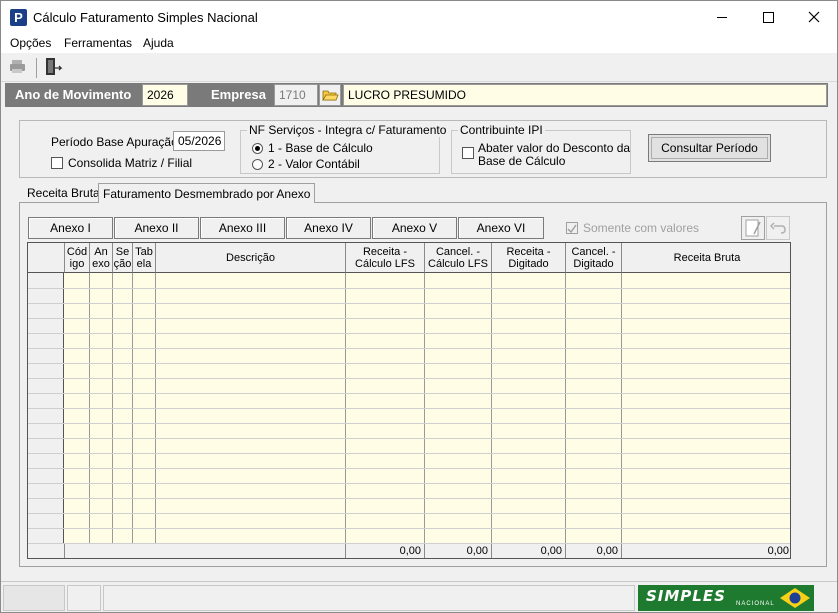  Describe the element at coordinates (501, 228) in the screenshot. I see `anexo-vi-button: Anexo VI` at that location.